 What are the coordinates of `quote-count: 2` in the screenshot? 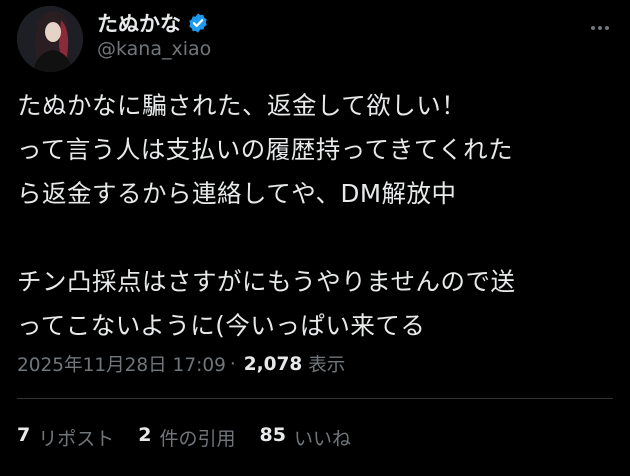 It's located at (145, 435).